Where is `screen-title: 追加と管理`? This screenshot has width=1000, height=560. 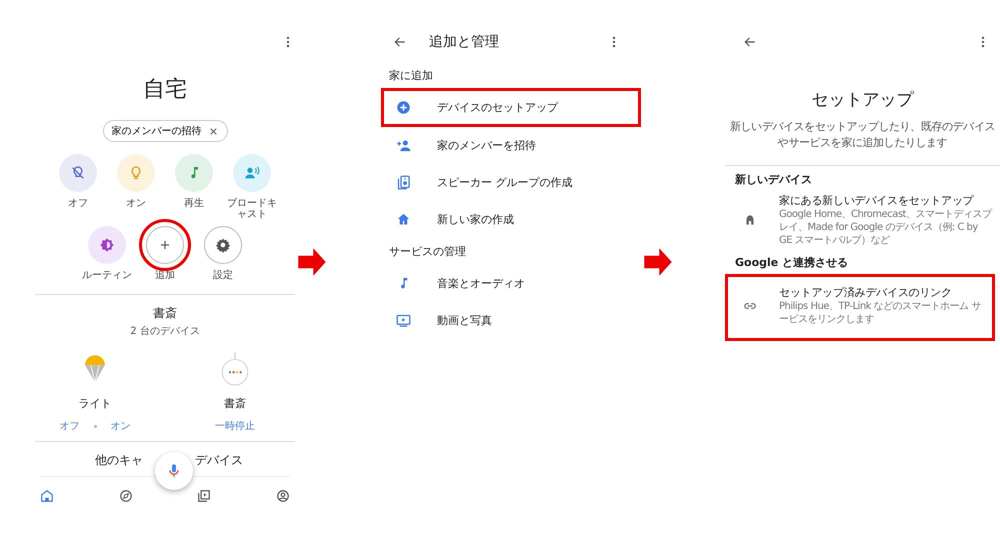
screen-title: 追加と管理 is located at coordinates (464, 42).